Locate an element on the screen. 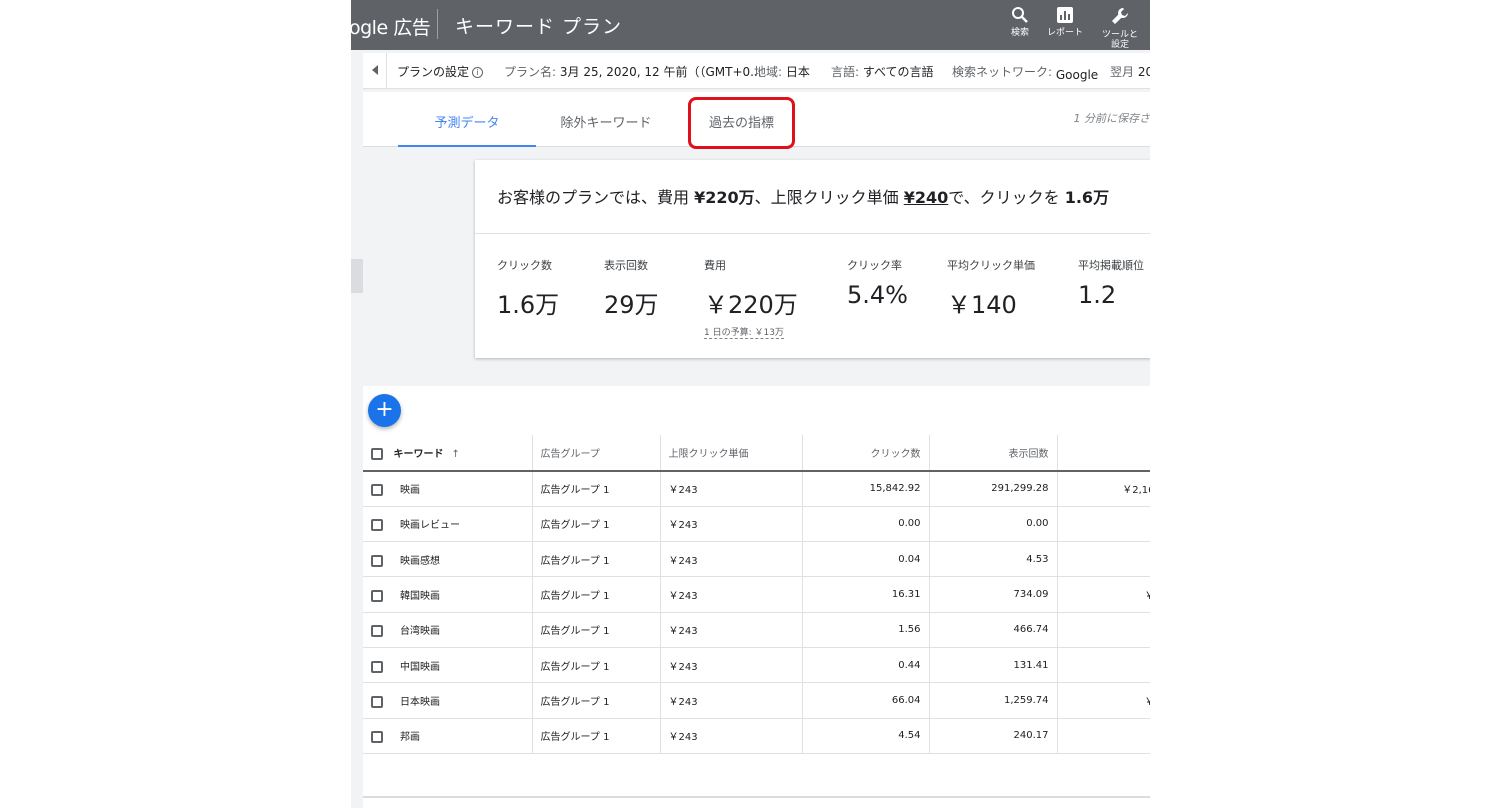 Image resolution: width=1500 pixels, height=808 pixels. brand-logo: ogle 広告 is located at coordinates (391, 26).